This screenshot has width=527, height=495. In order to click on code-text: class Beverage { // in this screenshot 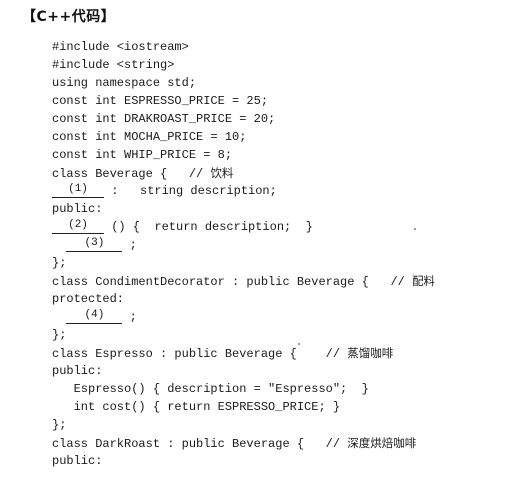, I will do `click(131, 174)`.